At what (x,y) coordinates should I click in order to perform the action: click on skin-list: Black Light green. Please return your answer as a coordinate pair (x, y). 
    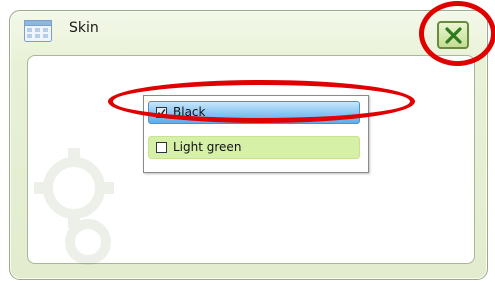
    Looking at the image, I should click on (256, 134).